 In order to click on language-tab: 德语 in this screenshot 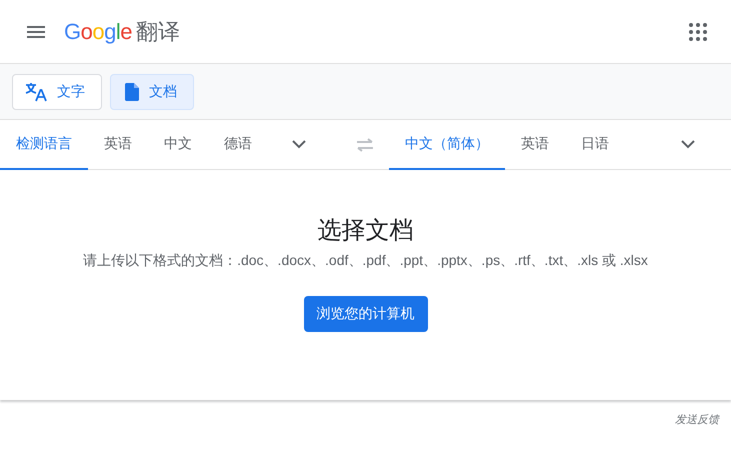, I will do `click(238, 145)`.